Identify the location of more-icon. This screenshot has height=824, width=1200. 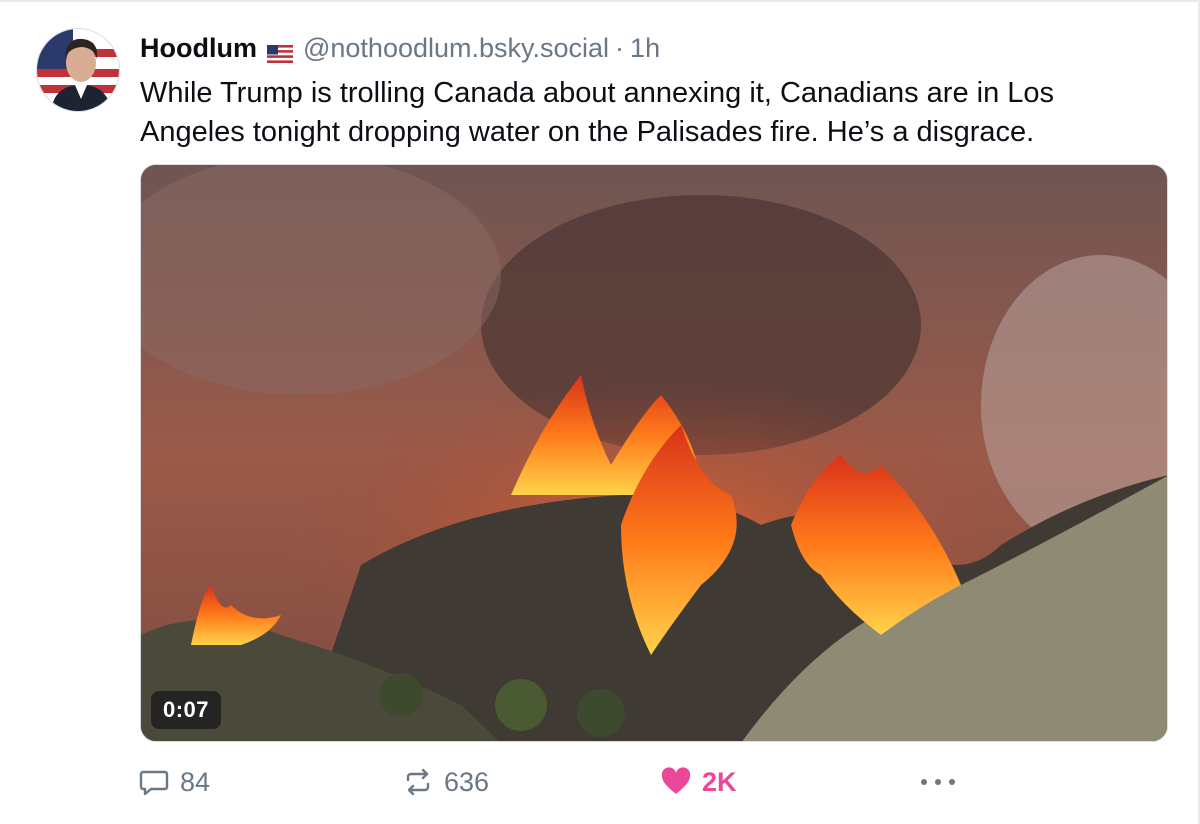
(938, 782).